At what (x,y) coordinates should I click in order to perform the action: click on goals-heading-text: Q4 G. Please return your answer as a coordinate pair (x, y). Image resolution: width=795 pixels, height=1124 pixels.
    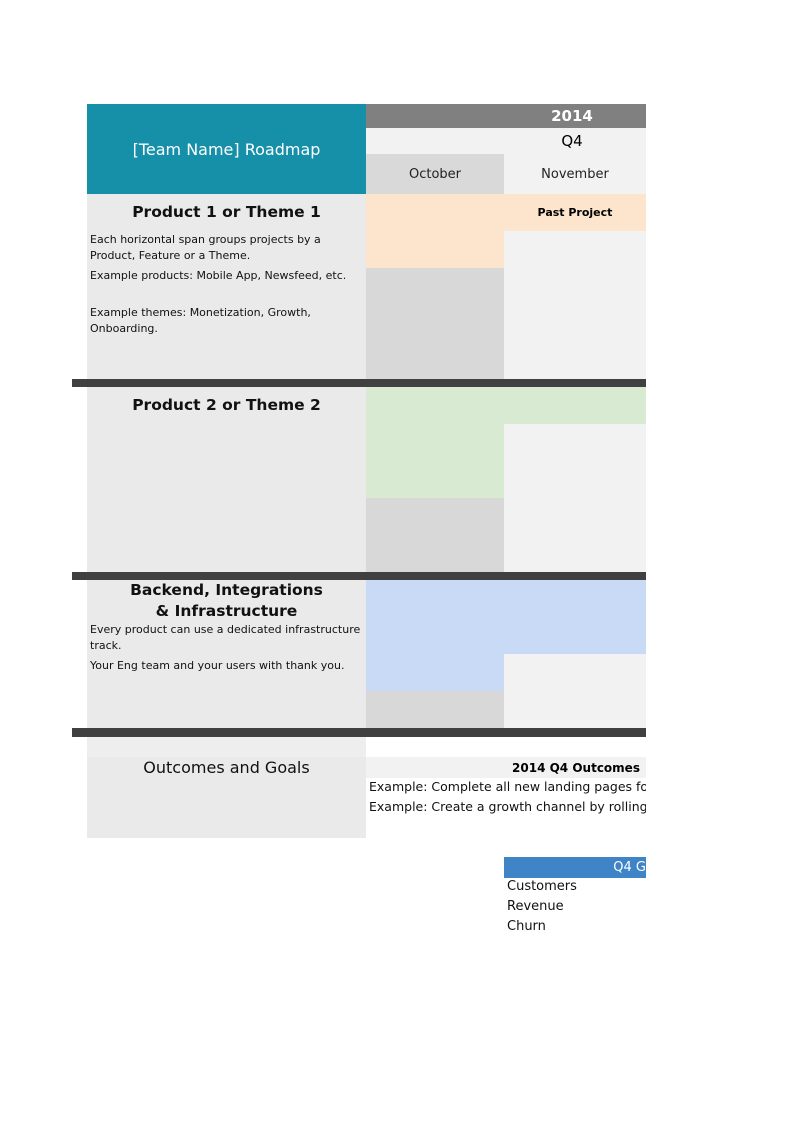
    Looking at the image, I should click on (629, 867).